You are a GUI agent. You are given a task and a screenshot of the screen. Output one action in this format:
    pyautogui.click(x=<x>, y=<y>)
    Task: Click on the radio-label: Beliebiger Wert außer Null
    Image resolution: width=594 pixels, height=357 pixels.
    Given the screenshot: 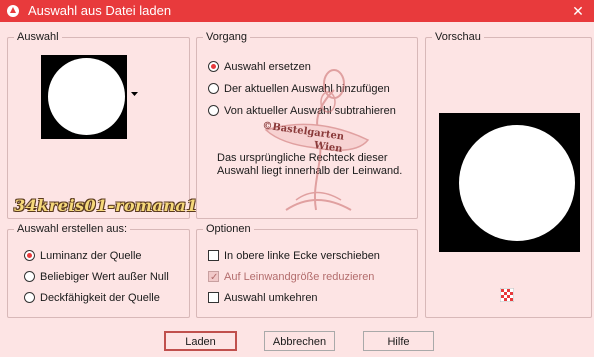 What is the action you would take?
    pyautogui.click(x=104, y=277)
    